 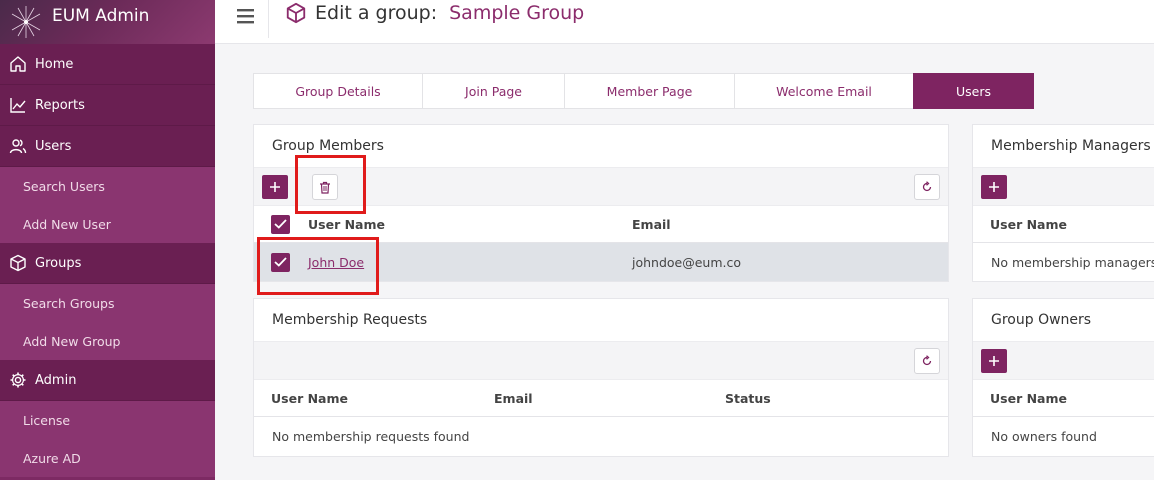 What do you see at coordinates (601, 361) in the screenshot?
I see `membership-requests-toolbar` at bounding box center [601, 361].